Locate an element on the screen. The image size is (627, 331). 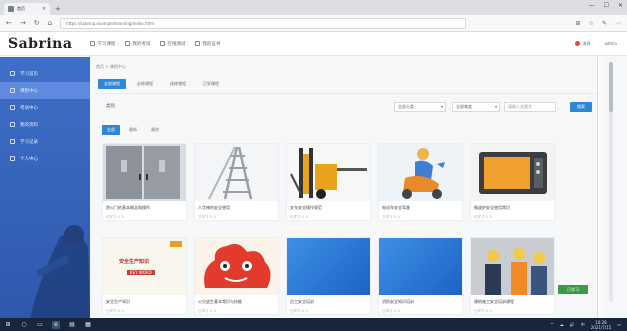
course-title: 防火门的基本概念和操作 is located at coordinates (128, 207).